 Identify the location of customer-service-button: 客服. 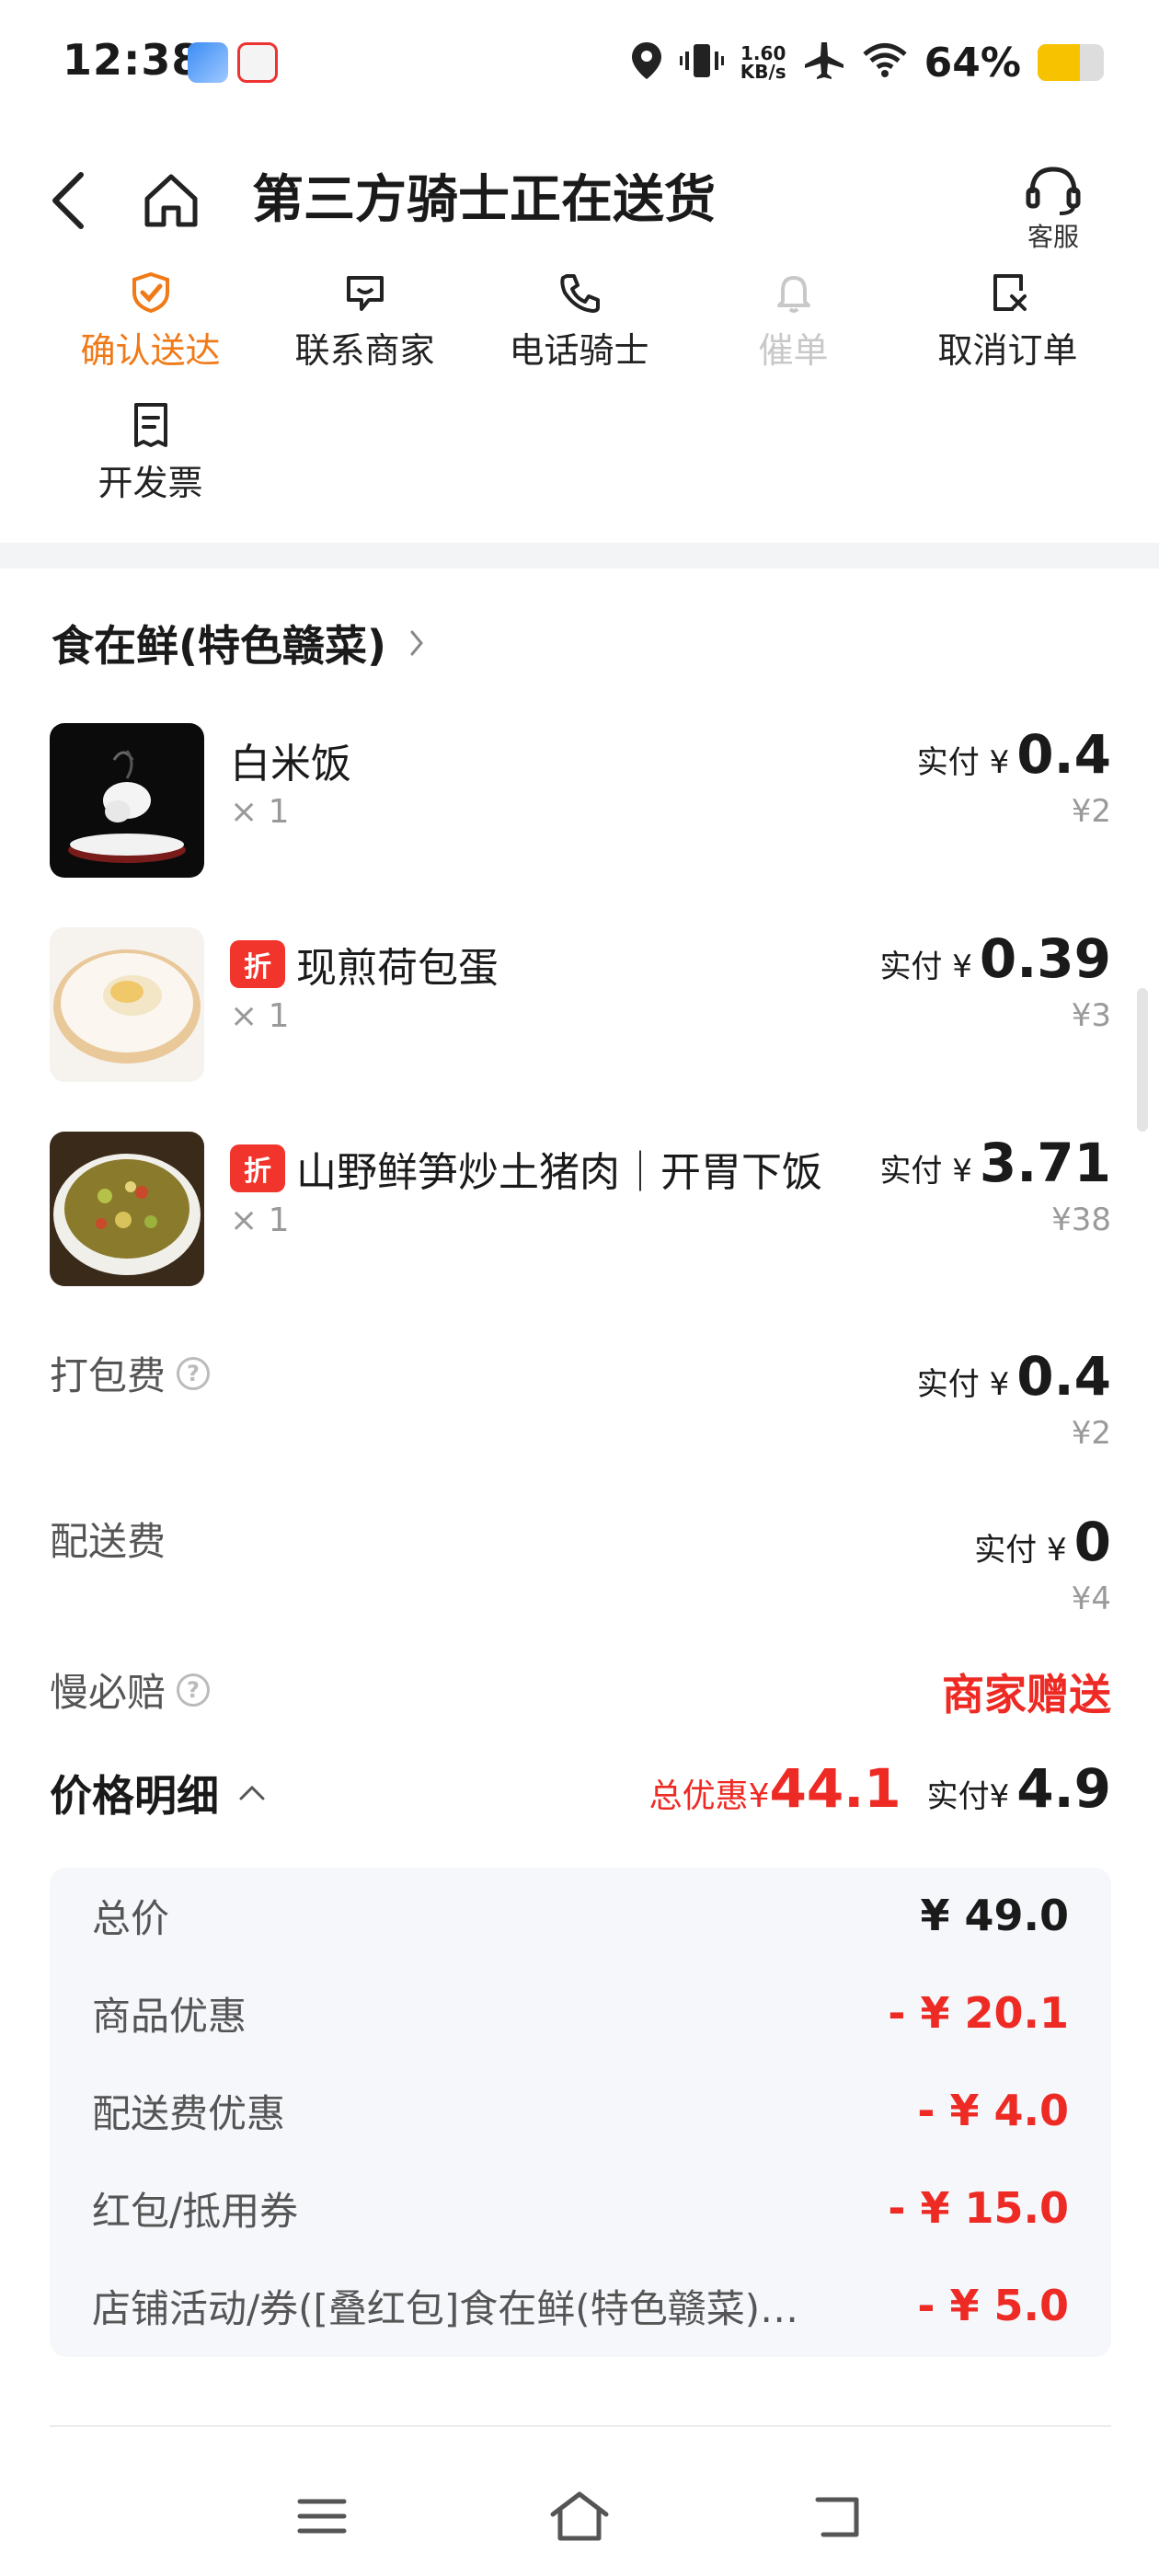
(1053, 209).